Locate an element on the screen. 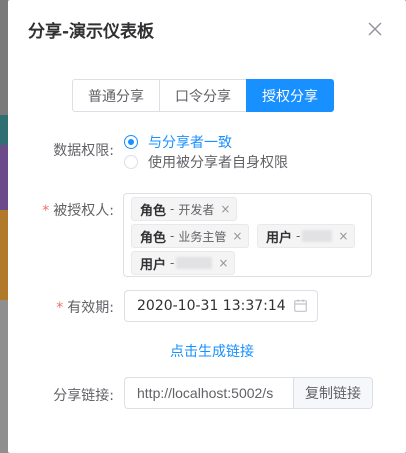  grantees-label-text: 被授权人: is located at coordinates (83, 211).